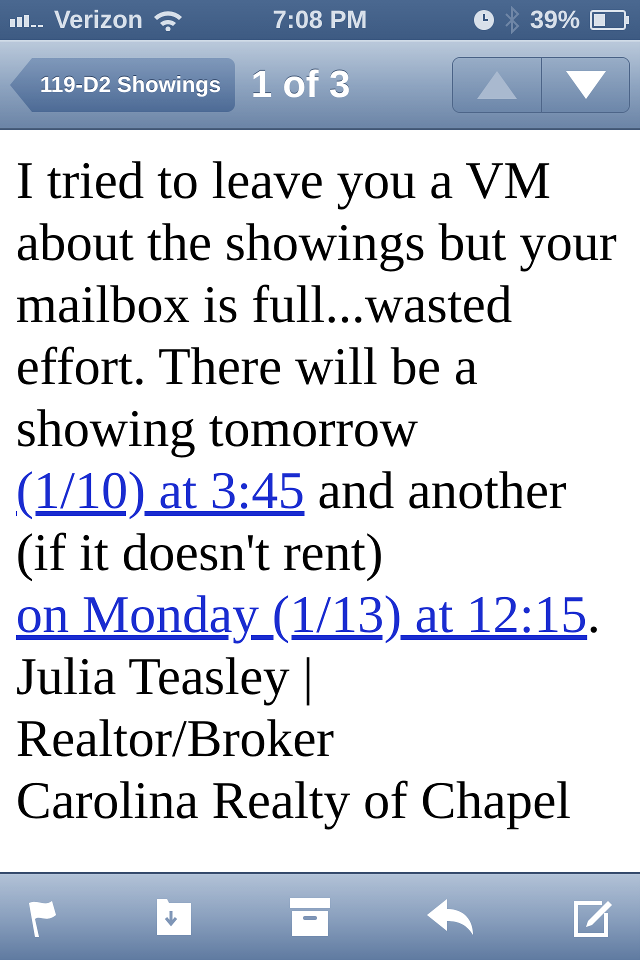  Describe the element at coordinates (484, 20) in the screenshot. I see `alarm-clock-icon` at that location.